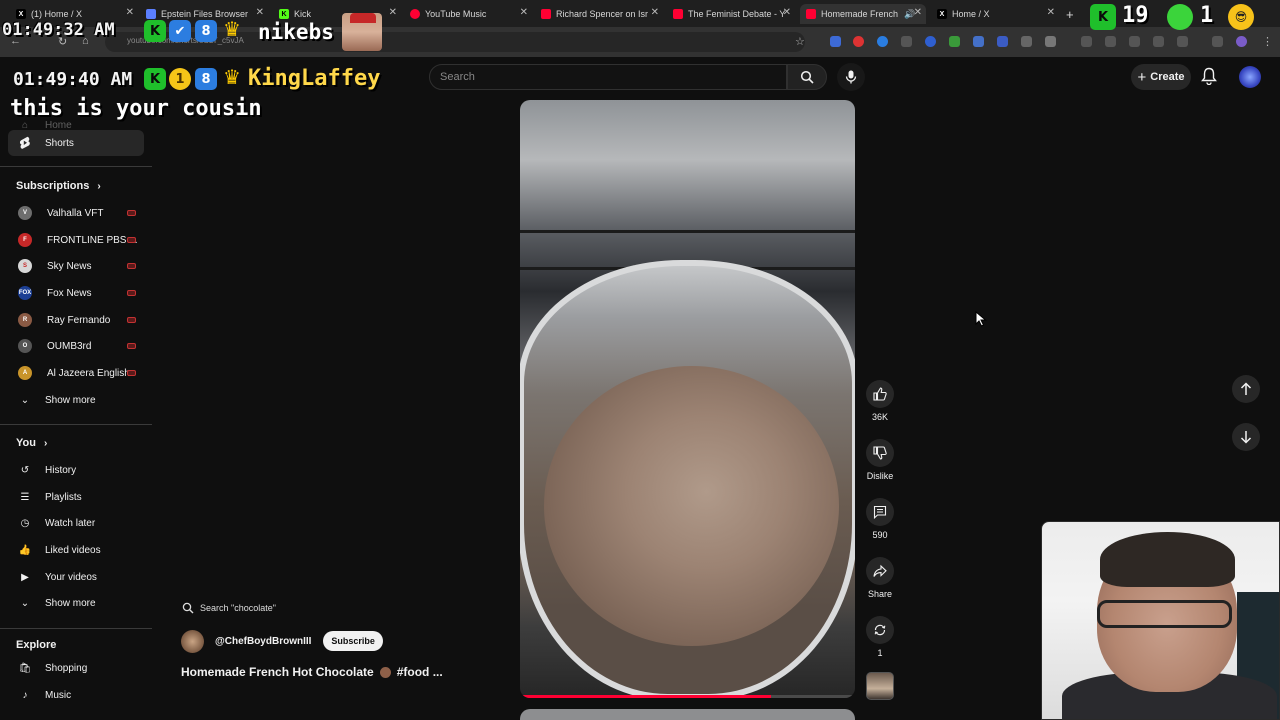 This screenshot has width=1280, height=720. I want to click on sidebar-item-watch-later: ◷ Watch later, so click(76, 523).